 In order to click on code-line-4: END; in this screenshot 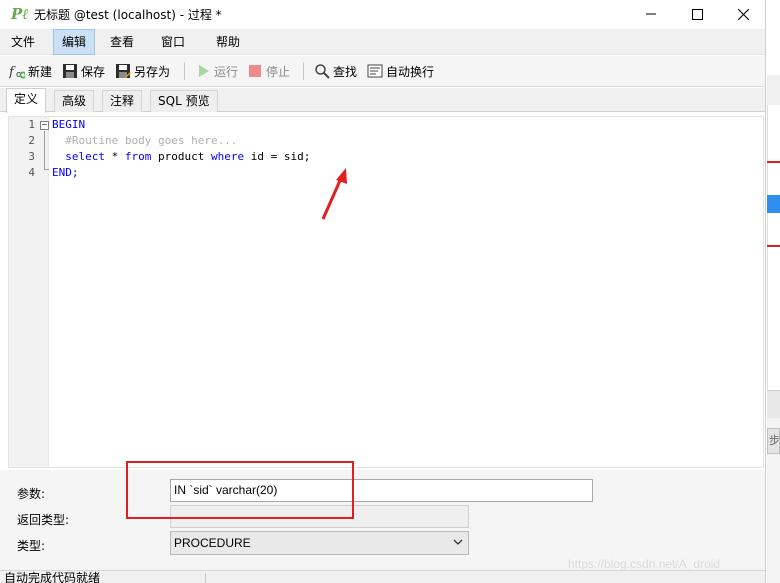, I will do `click(65, 172)`.